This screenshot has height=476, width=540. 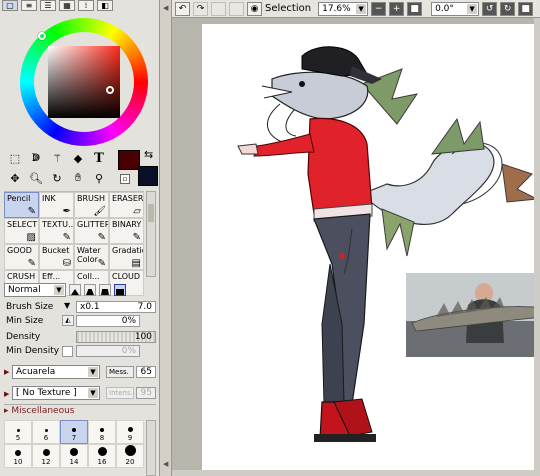 I want to click on brush-good: GOOD ✎, so click(x=21, y=257).